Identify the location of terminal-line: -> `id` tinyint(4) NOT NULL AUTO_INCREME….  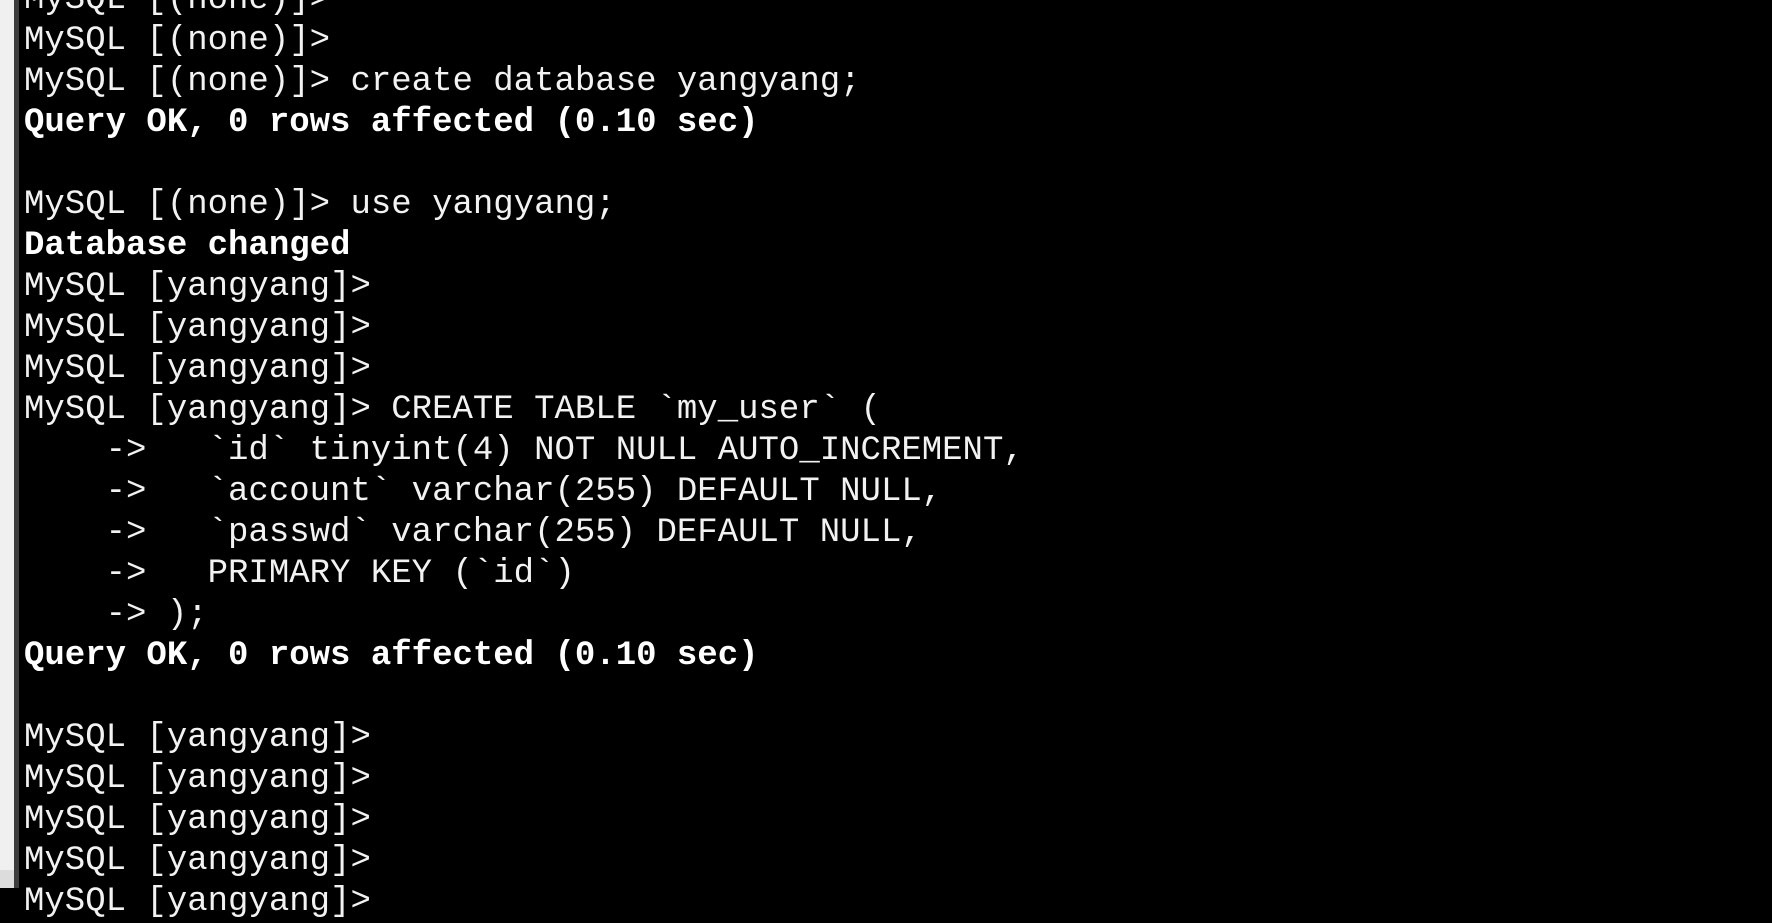
(524, 451).